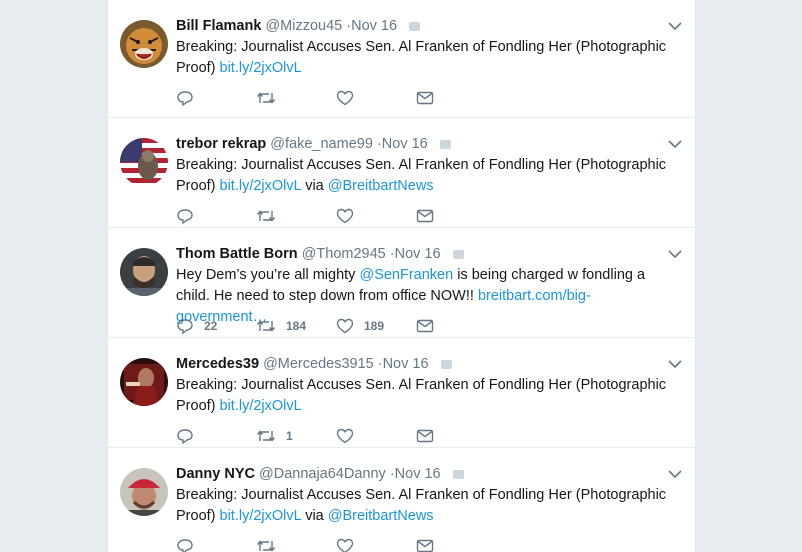 This screenshot has width=802, height=552. What do you see at coordinates (217, 364) in the screenshot?
I see `user-fullname: Mercedes39` at bounding box center [217, 364].